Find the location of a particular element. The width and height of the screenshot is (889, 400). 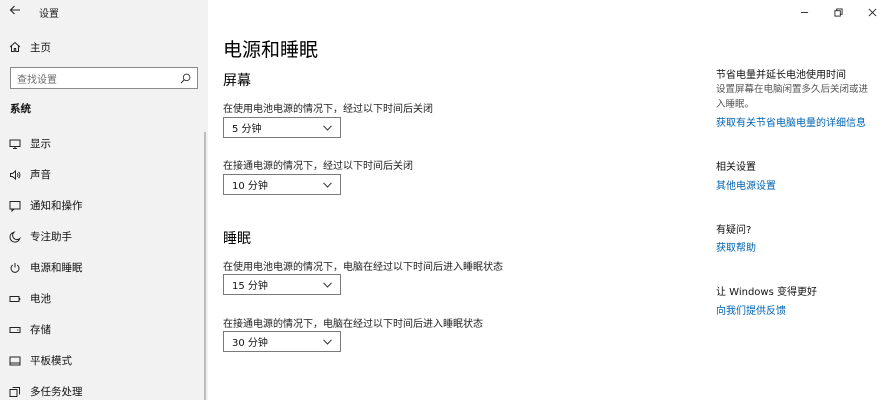

sidebar-item-display: 显示 is located at coordinates (104, 143).